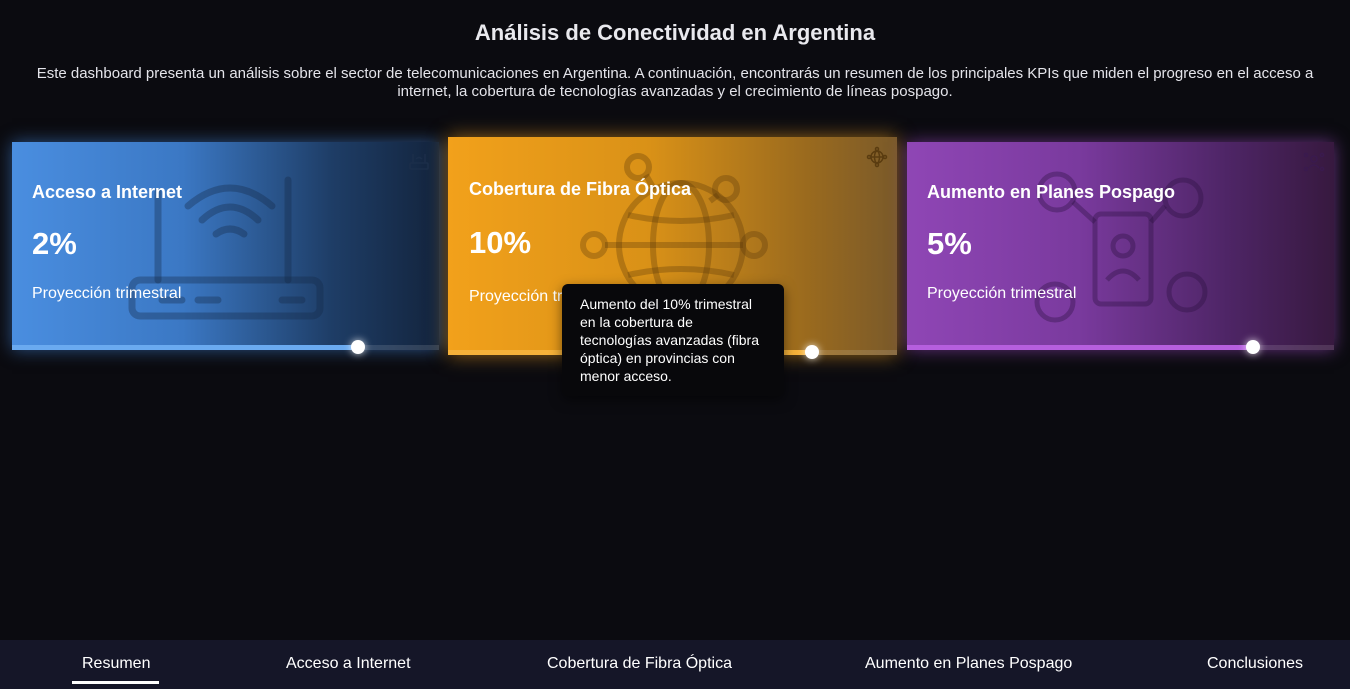 This screenshot has width=1350, height=689. What do you see at coordinates (115, 682) in the screenshot?
I see `nav-active-indicator` at bounding box center [115, 682].